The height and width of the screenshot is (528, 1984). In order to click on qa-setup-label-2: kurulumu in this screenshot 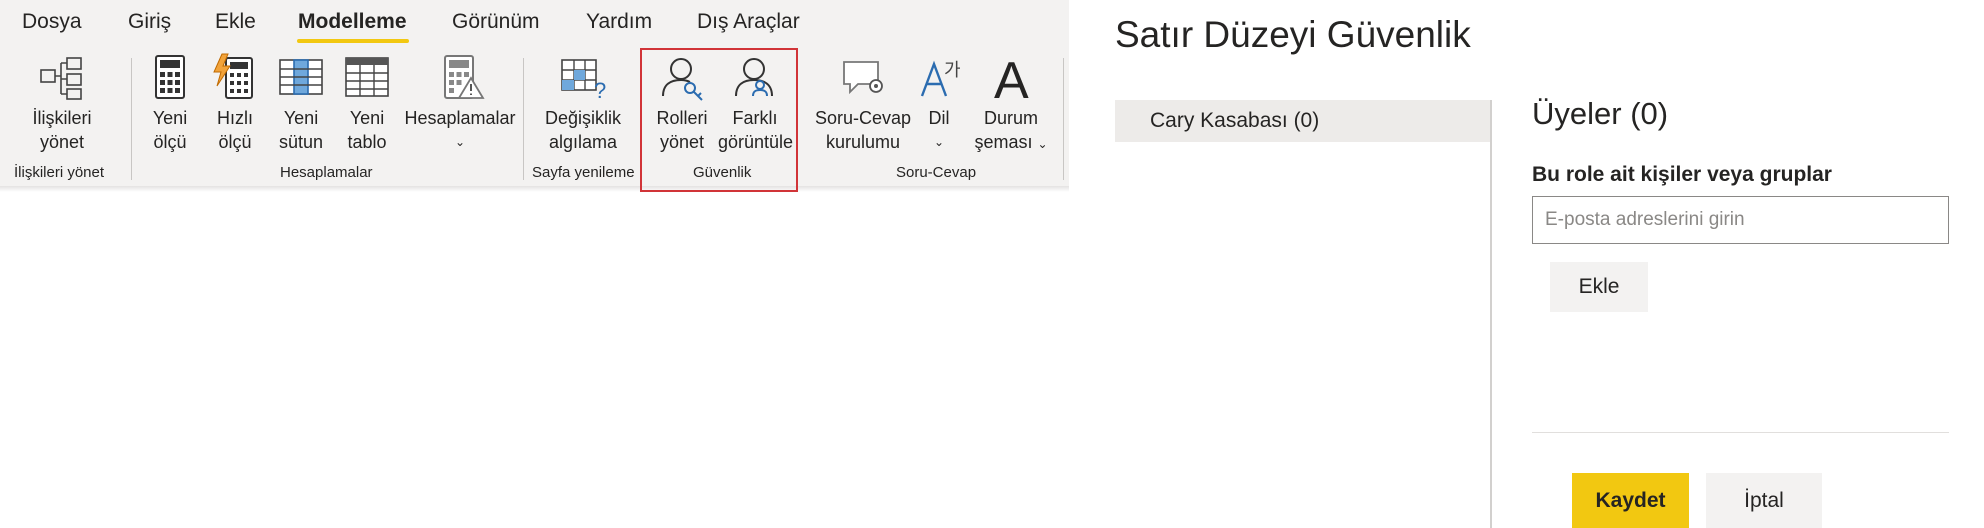, I will do `click(863, 142)`.